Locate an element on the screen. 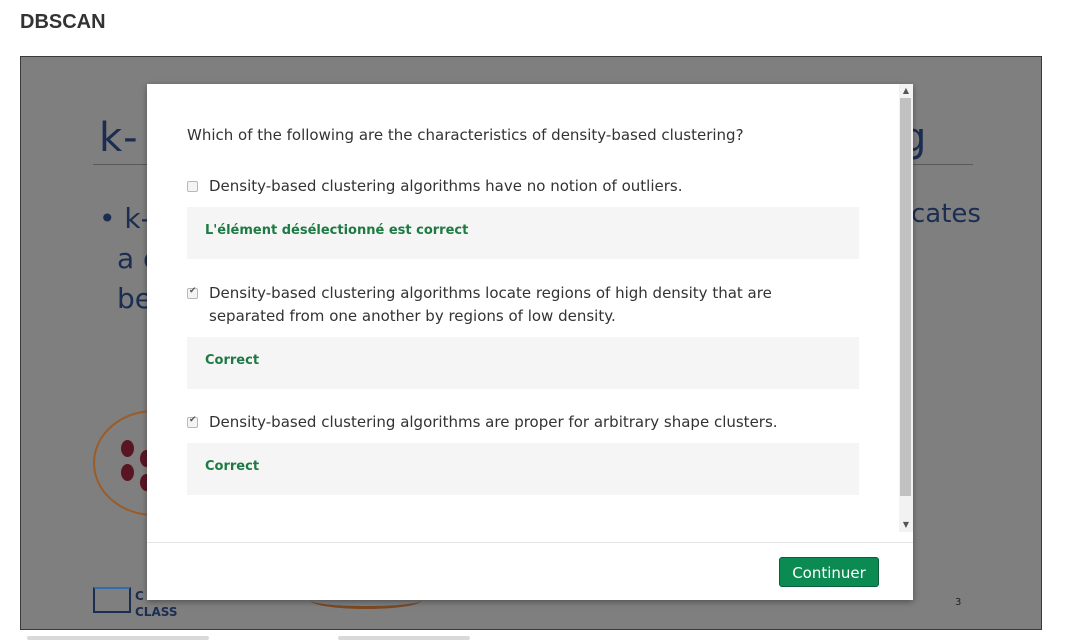 The width and height of the screenshot is (1067, 640). continue-button: Continuer is located at coordinates (829, 572).